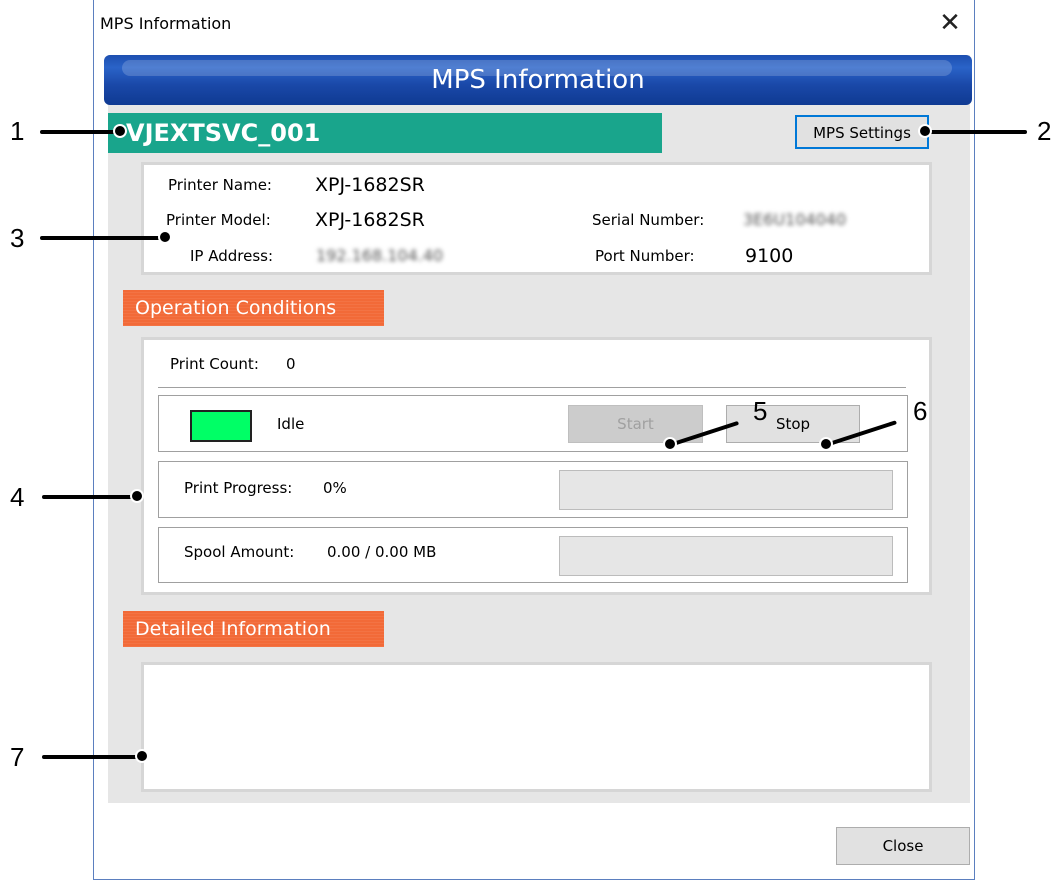  Describe the element at coordinates (950, 23) in the screenshot. I see `close-icon: ✕` at that location.